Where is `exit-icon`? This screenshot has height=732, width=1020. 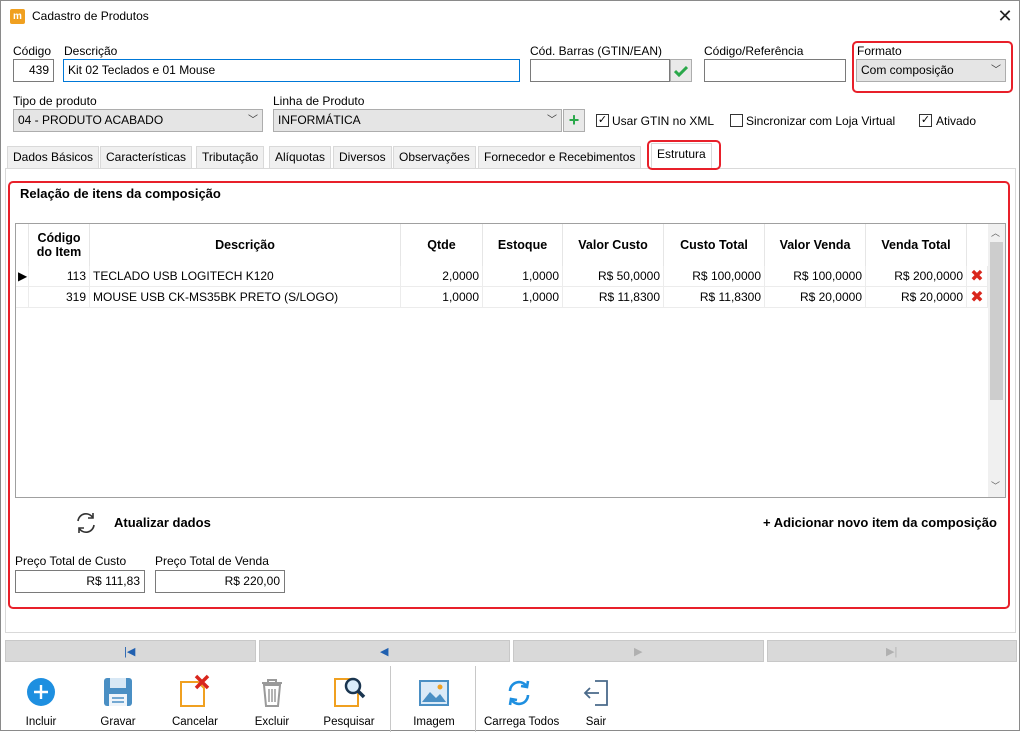 exit-icon is located at coordinates (595, 693).